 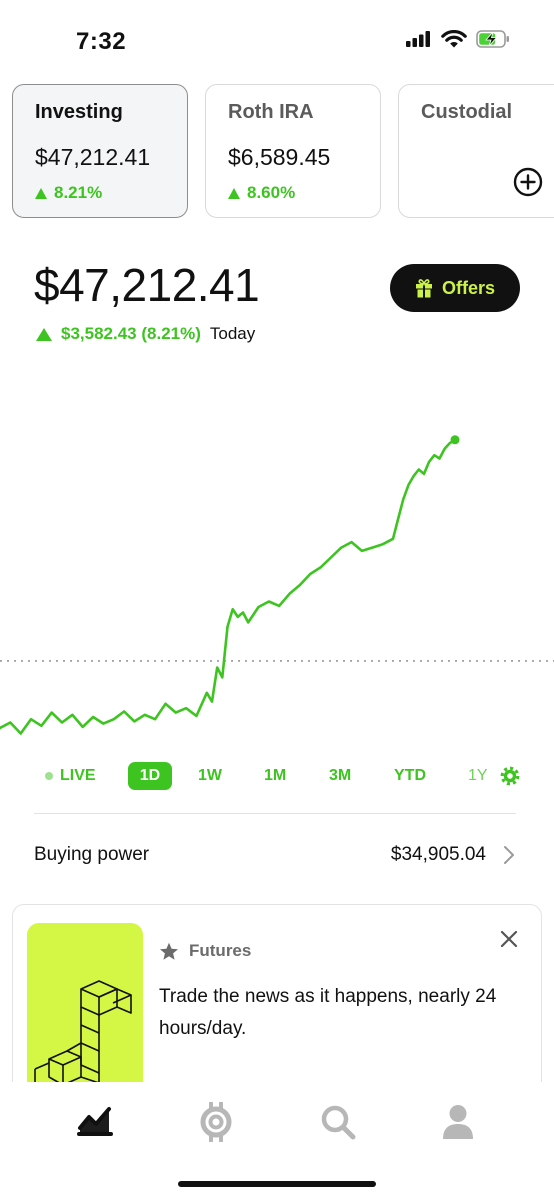 I want to click on portfolio-value: $47,212.41, so click(x=147, y=285).